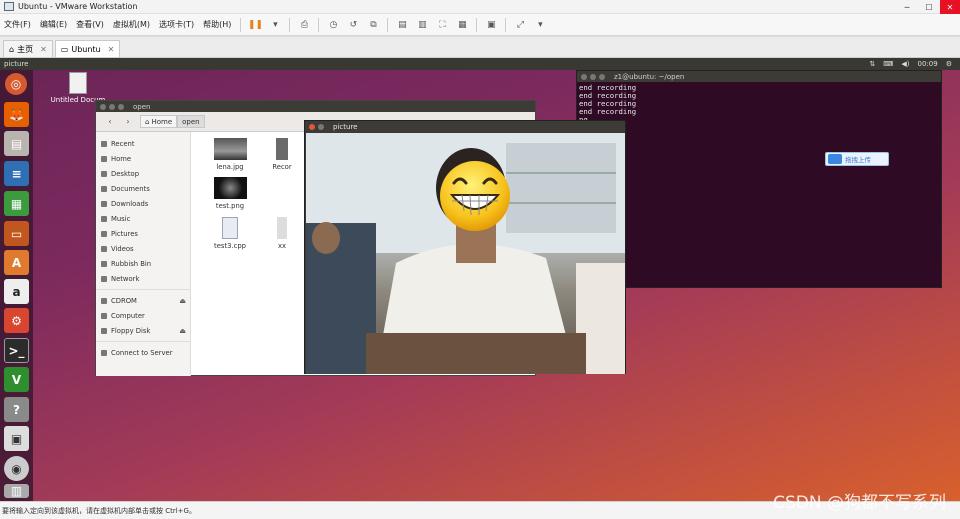  I want to click on library-icon: ▤, so click(402, 25).